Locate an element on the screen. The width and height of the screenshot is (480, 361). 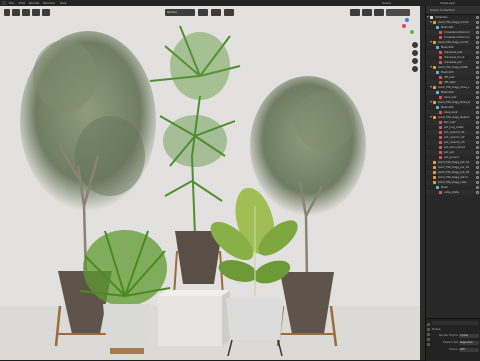
menu-edit: Edit is located at coordinates (22, 3).